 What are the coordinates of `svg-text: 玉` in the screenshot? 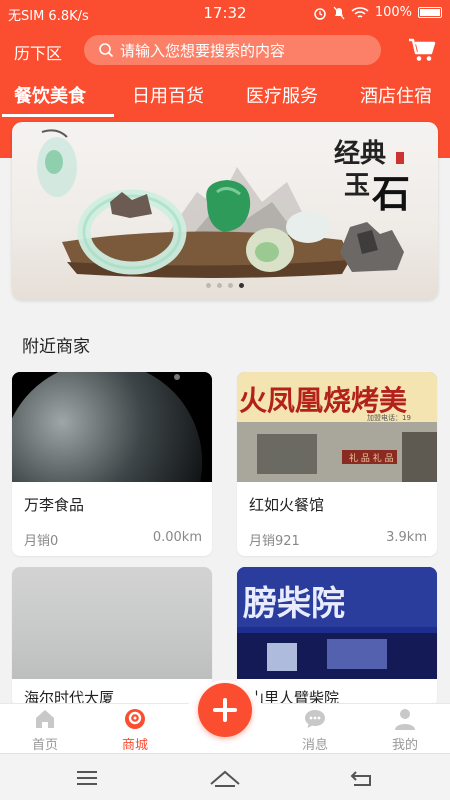 It's located at (357, 186).